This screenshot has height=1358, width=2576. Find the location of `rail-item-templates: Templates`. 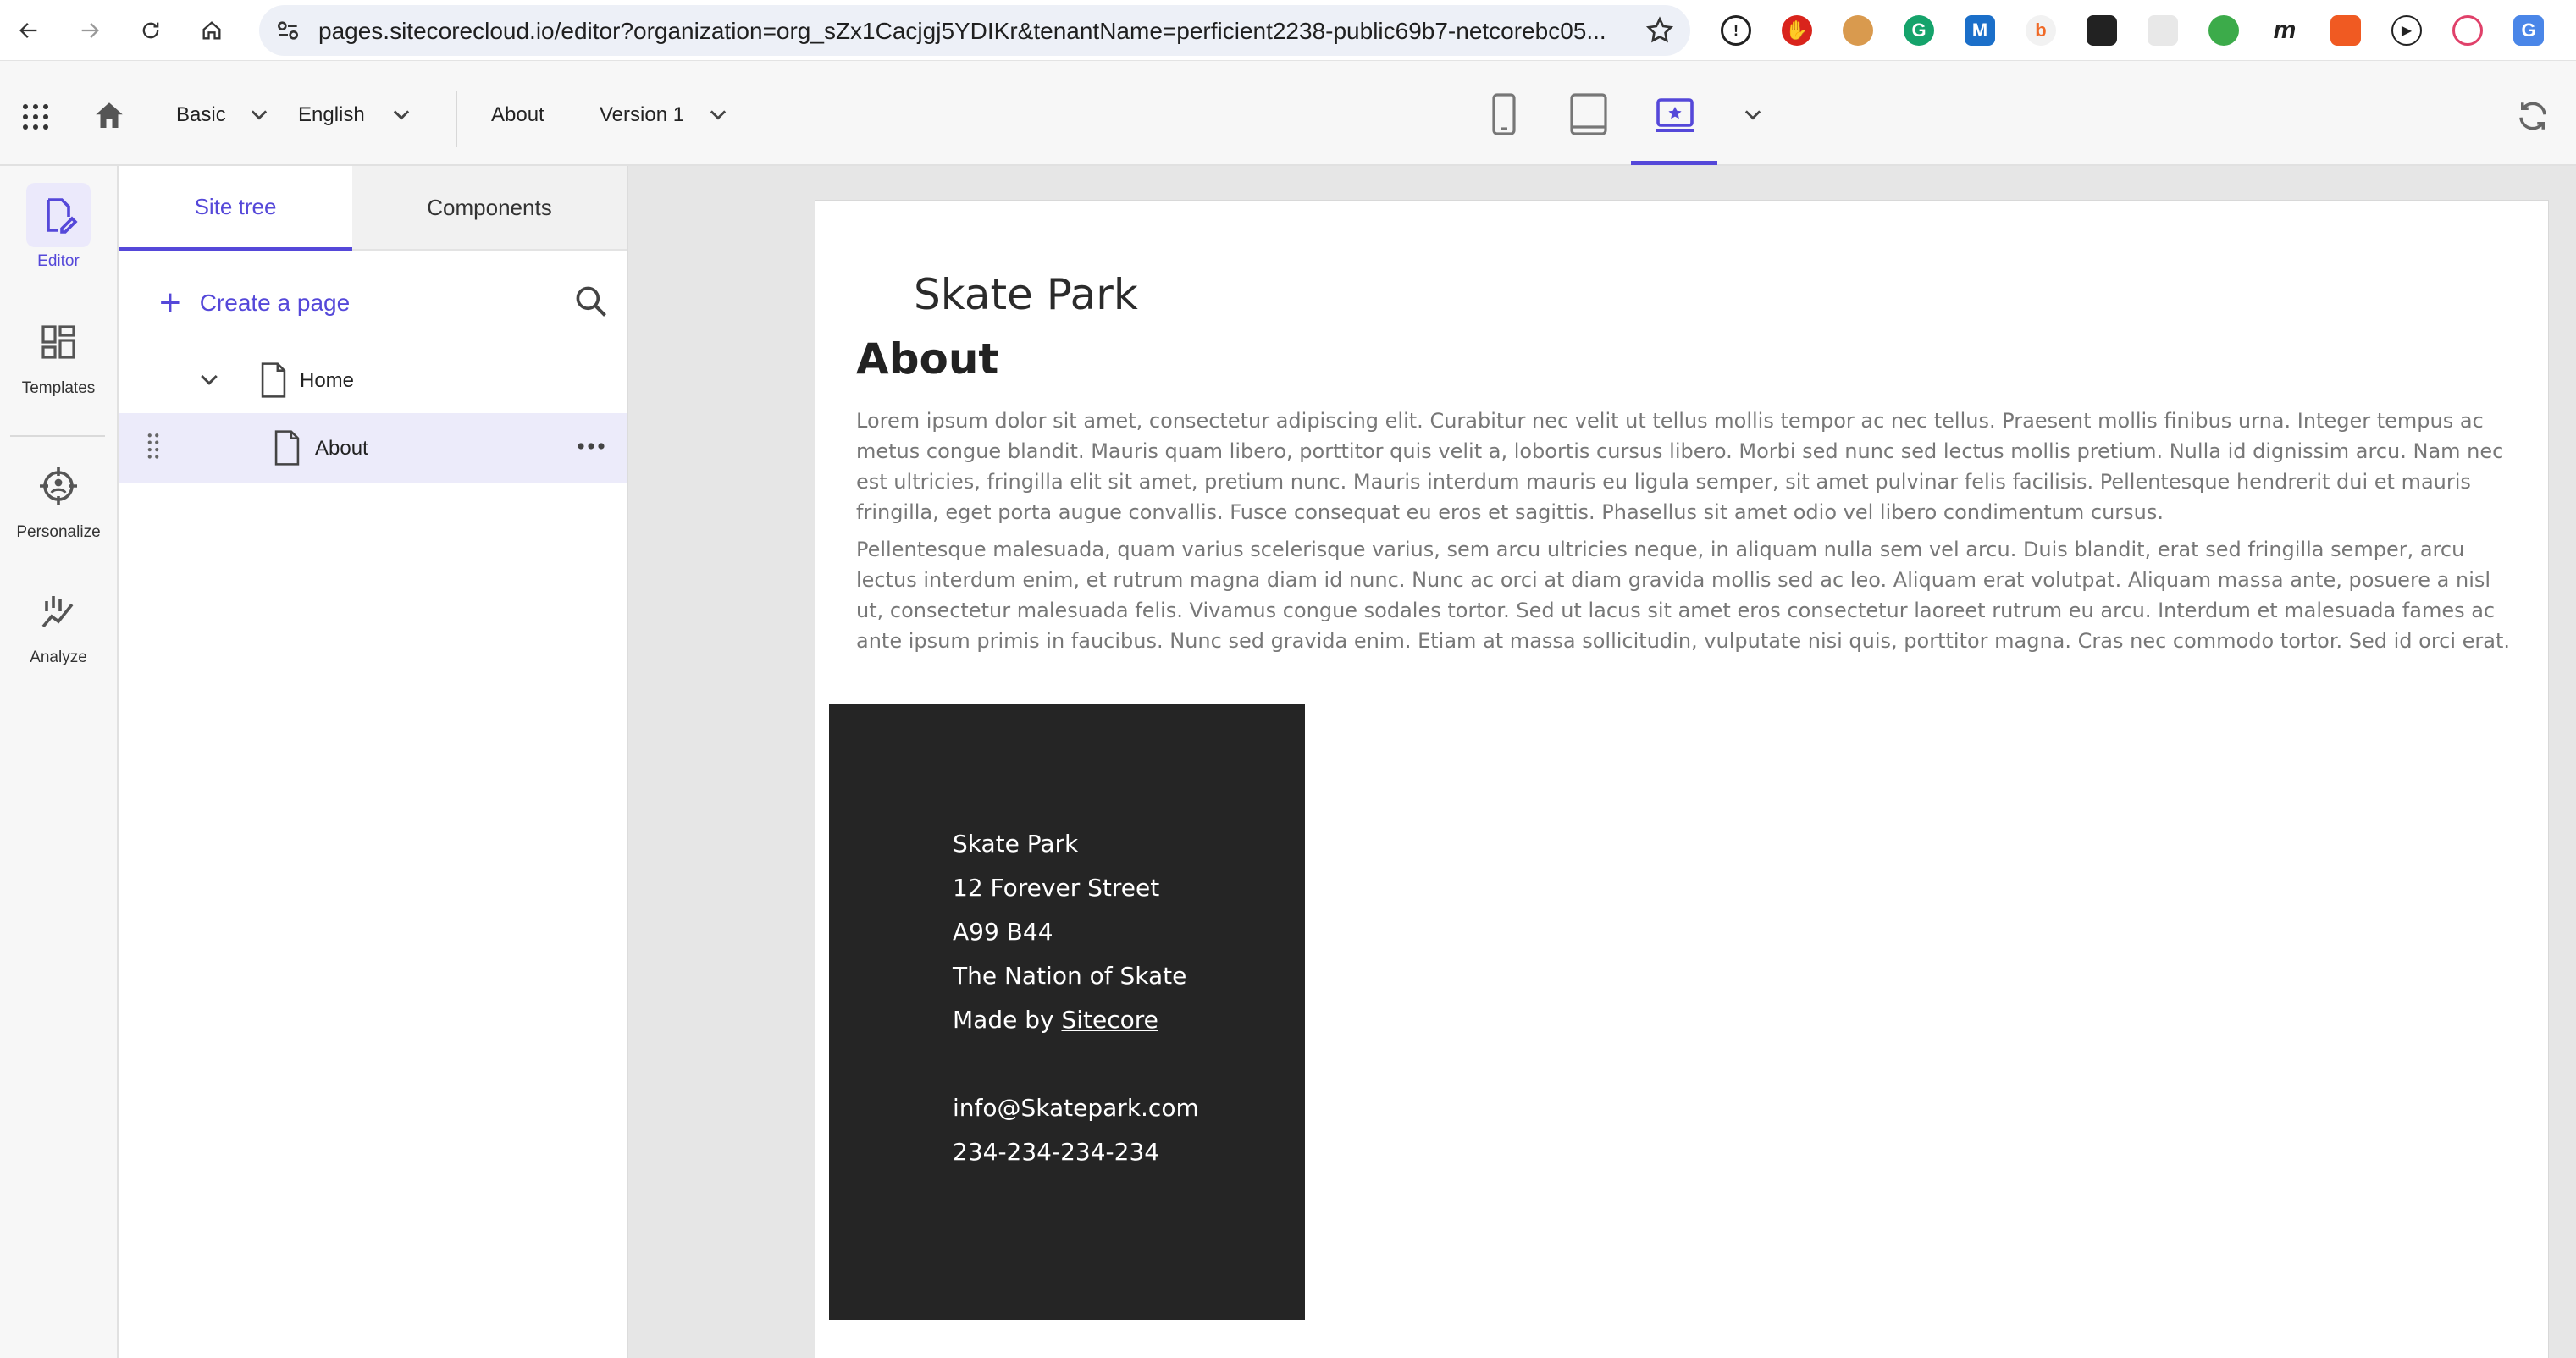

rail-item-templates: Templates is located at coordinates (58, 354).